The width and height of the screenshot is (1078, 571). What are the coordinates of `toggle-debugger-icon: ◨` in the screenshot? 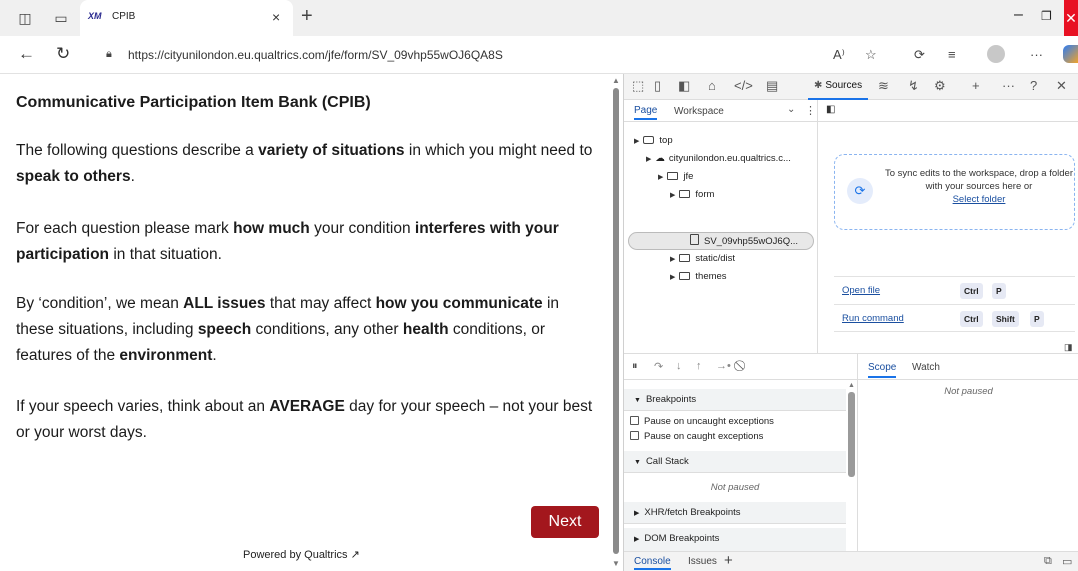 It's located at (1068, 347).